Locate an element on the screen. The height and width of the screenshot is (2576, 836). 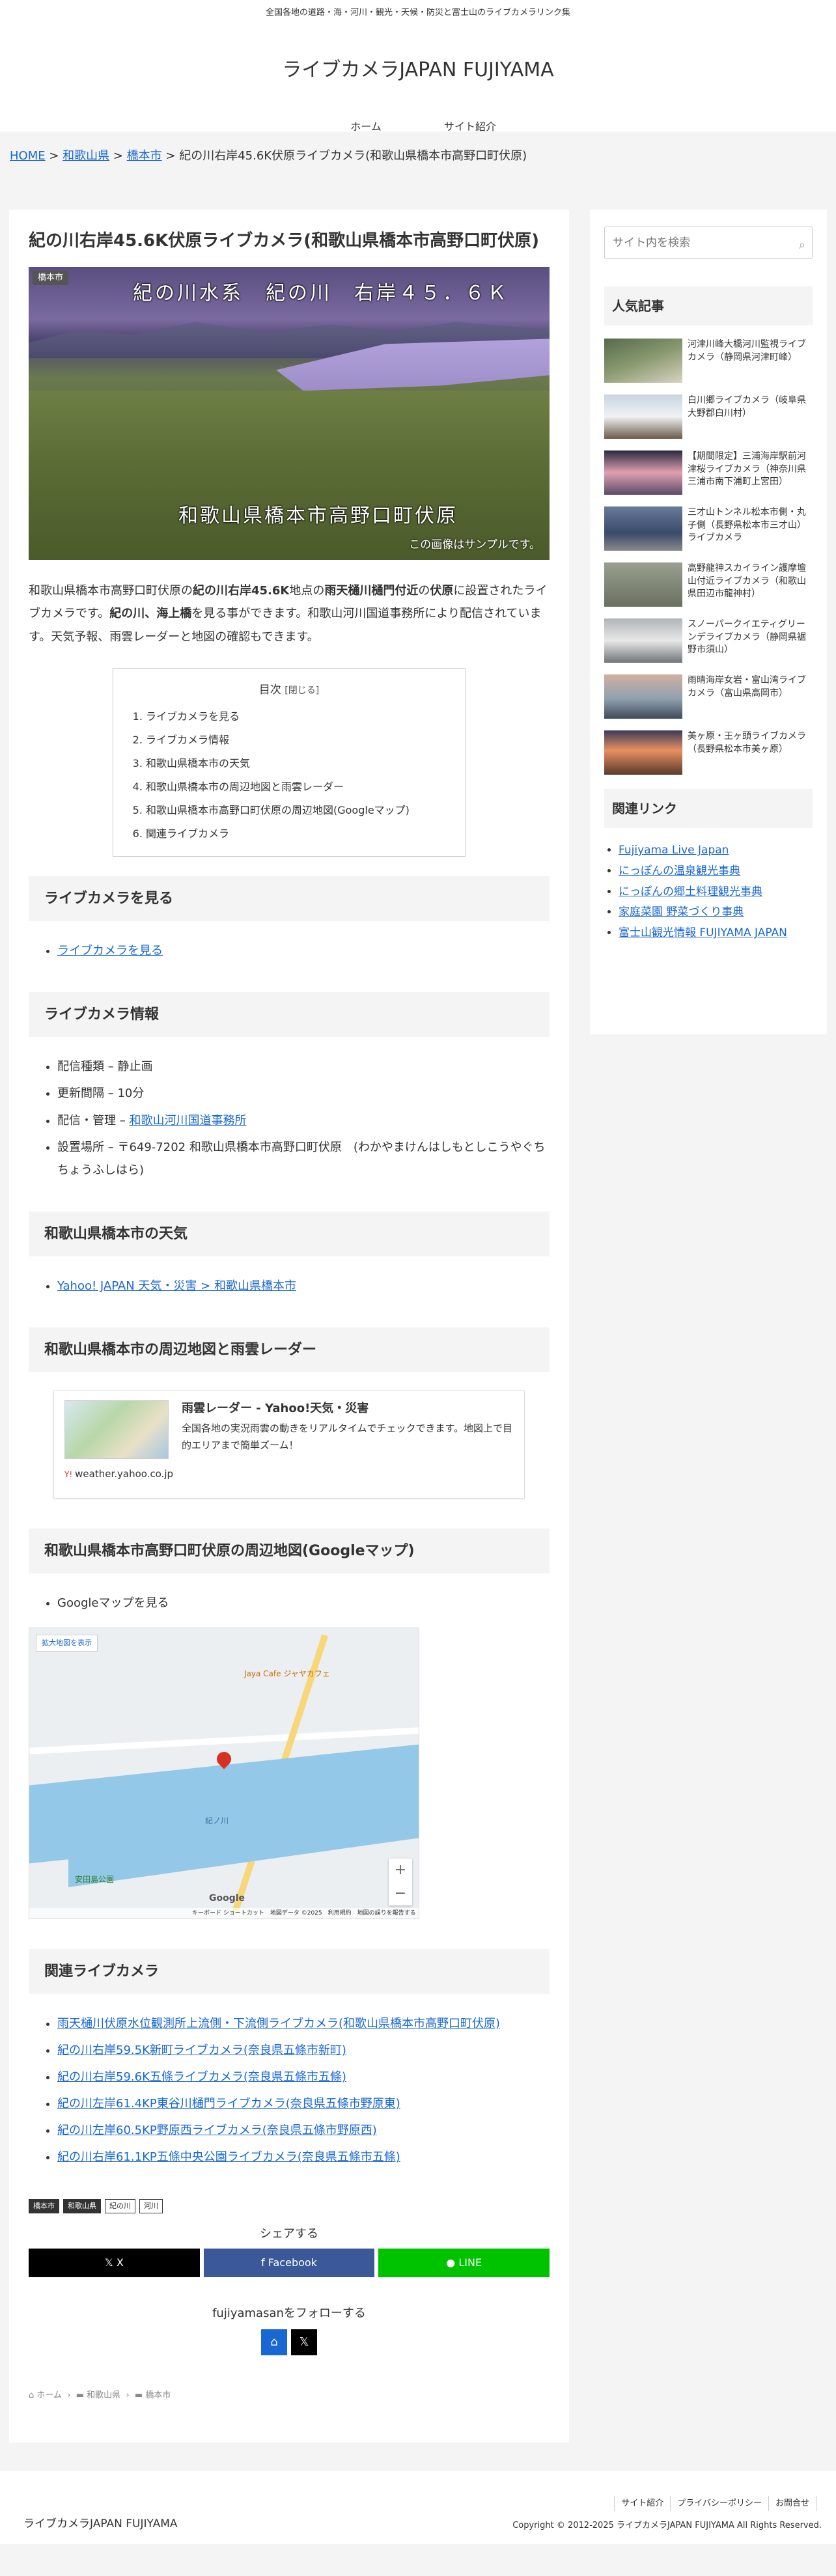
intro-text: 地点の is located at coordinates (307, 591).